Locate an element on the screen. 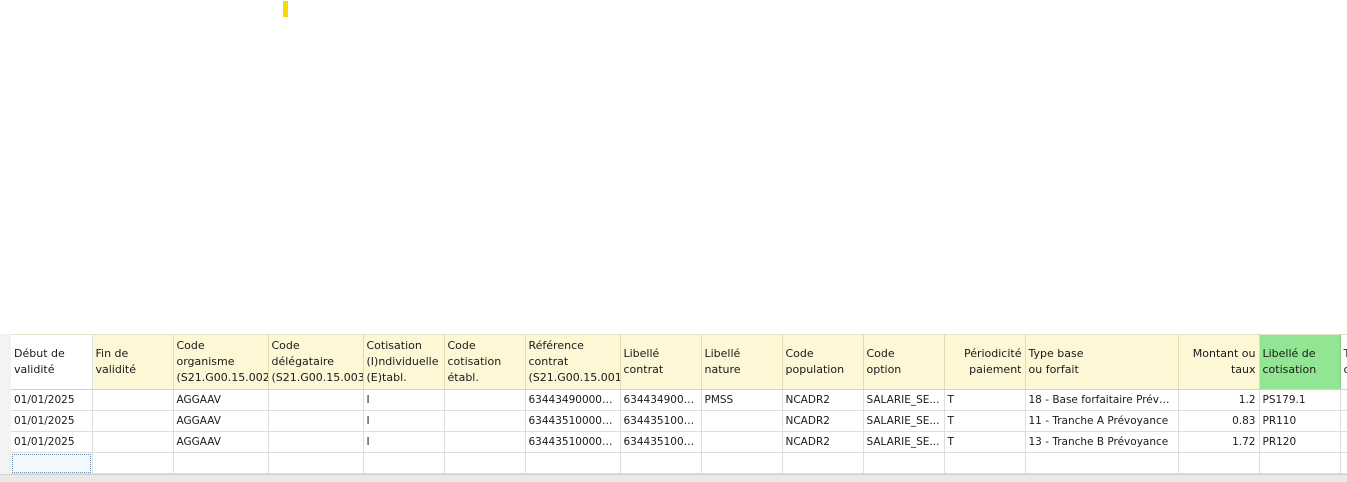  header-label-line: (I)ndividuelle is located at coordinates (402, 361).